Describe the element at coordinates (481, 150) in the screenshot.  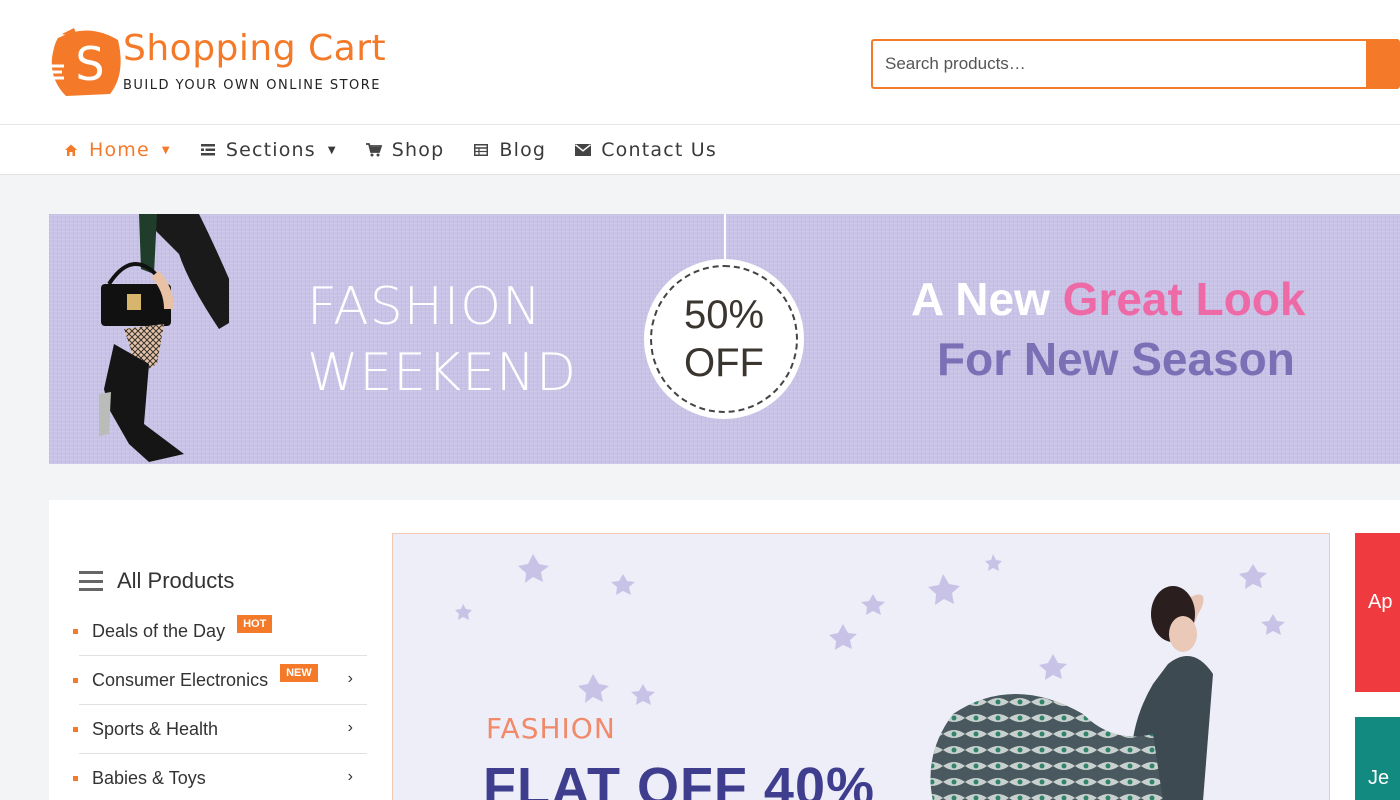
I see `blog-icon` at that location.